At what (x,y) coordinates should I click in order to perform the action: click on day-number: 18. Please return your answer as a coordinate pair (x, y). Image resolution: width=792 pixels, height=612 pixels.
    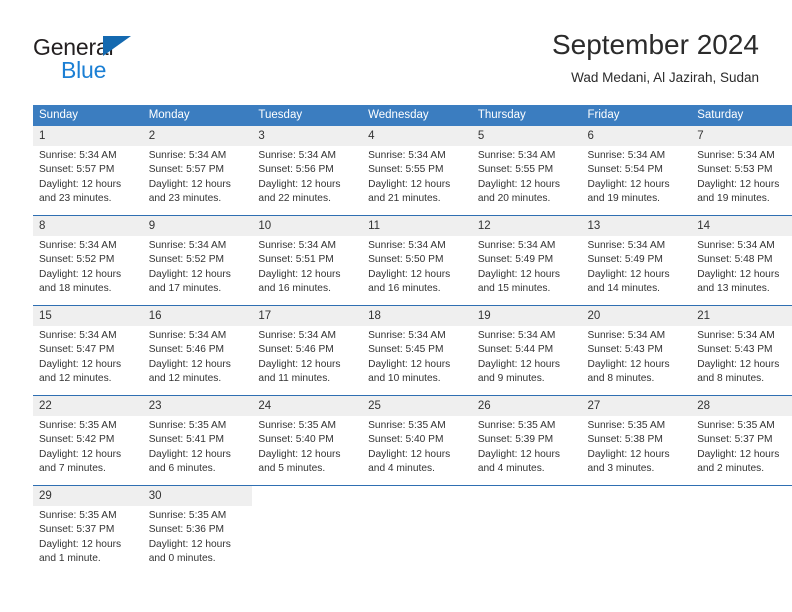
    Looking at the image, I should click on (417, 316).